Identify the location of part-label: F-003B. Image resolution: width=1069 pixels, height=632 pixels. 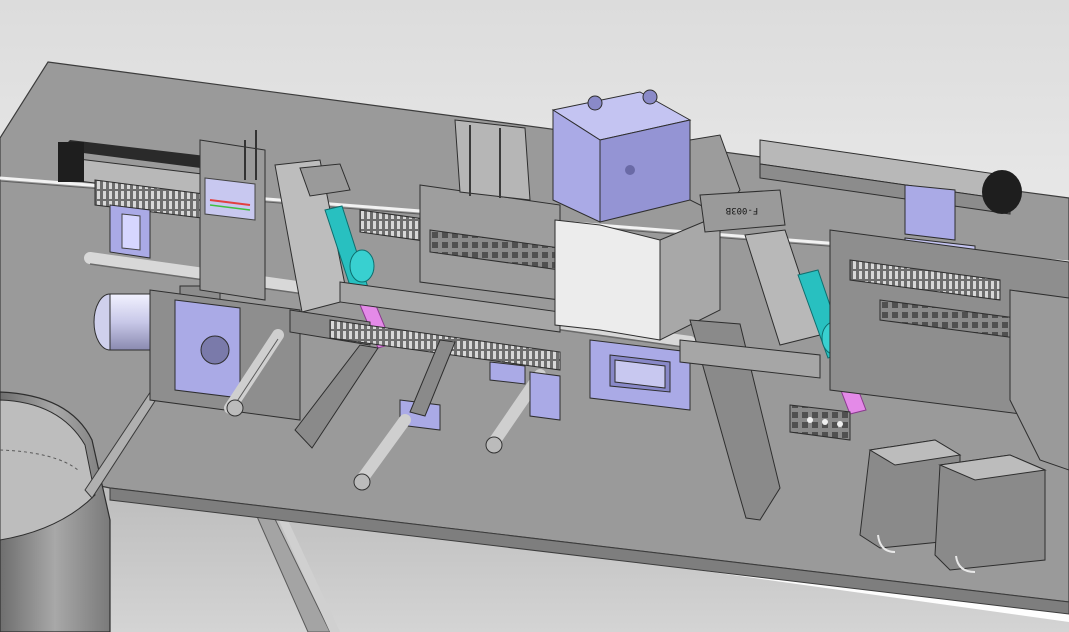
(742, 210).